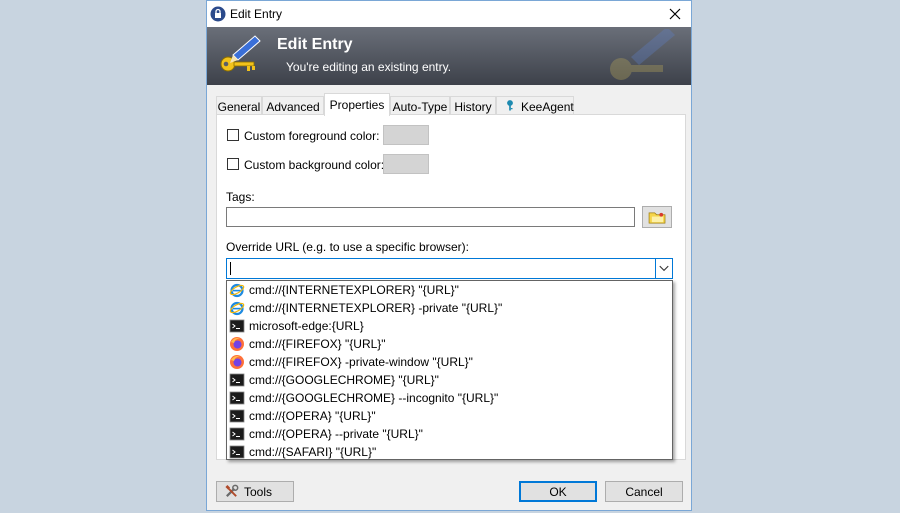 Image resolution: width=900 pixels, height=513 pixels. What do you see at coordinates (312, 416) in the screenshot?
I see `dropdown-item-text: cmd://{OPERA} "{URL}"` at bounding box center [312, 416].